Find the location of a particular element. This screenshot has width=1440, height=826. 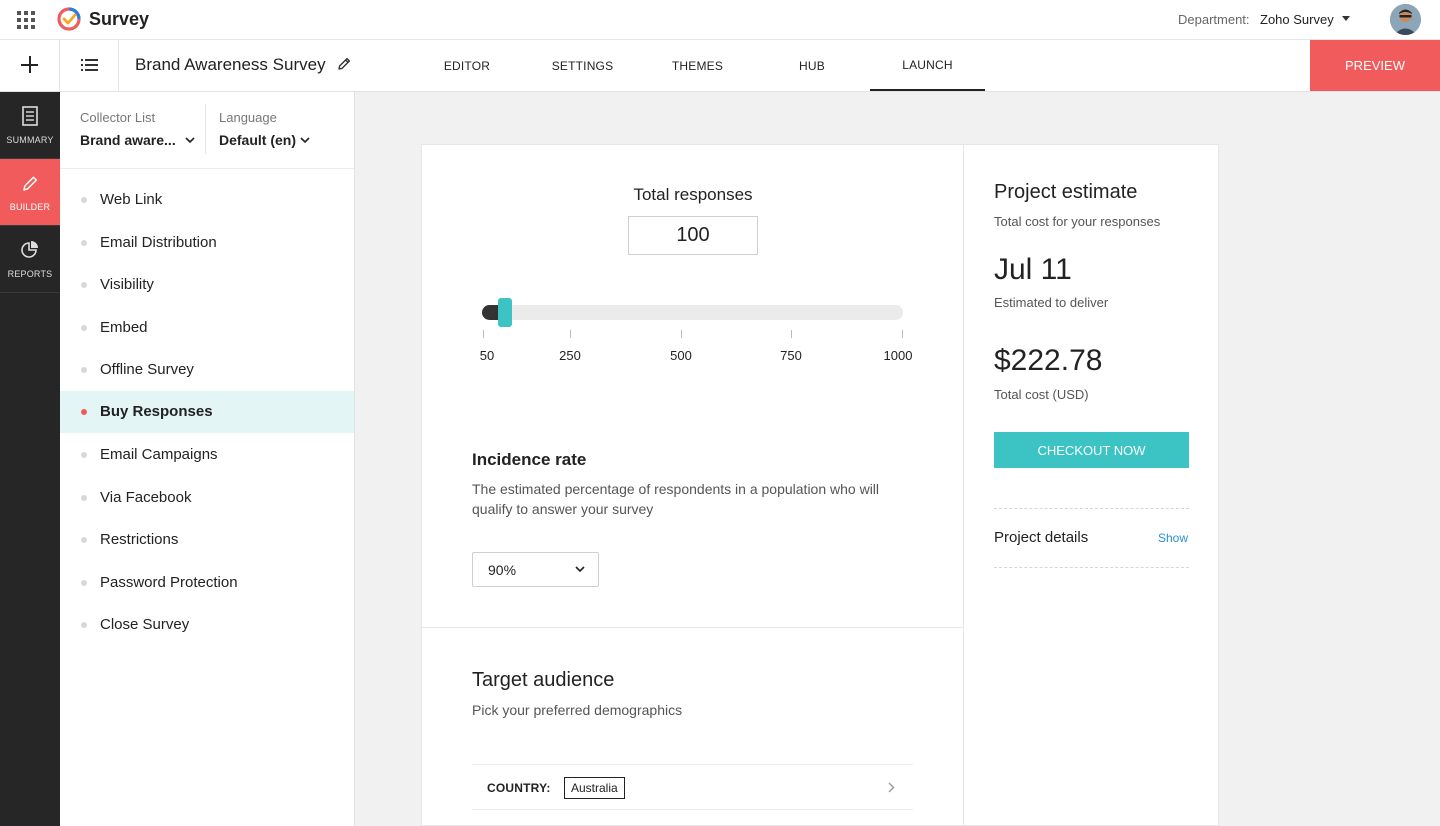

department-select: Zoho Survey is located at coordinates (1297, 19).